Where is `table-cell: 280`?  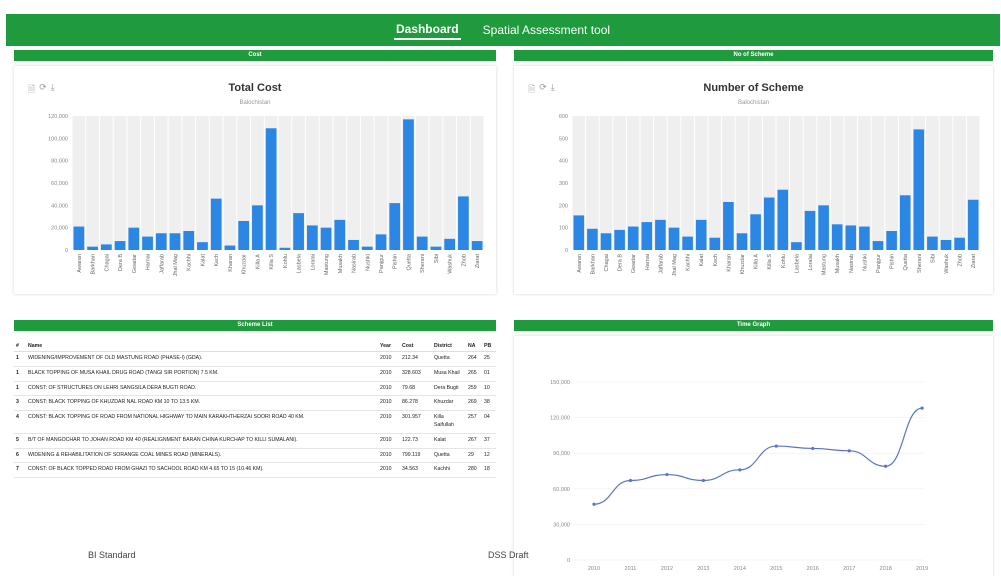
table-cell: 280 is located at coordinates (474, 470).